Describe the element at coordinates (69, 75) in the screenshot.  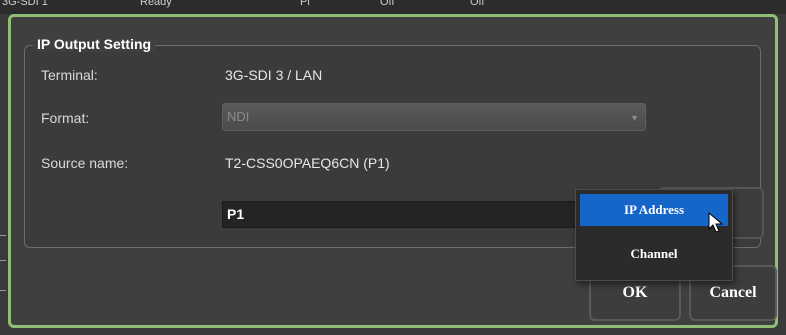
I see `terminal-label: Terminal:` at that location.